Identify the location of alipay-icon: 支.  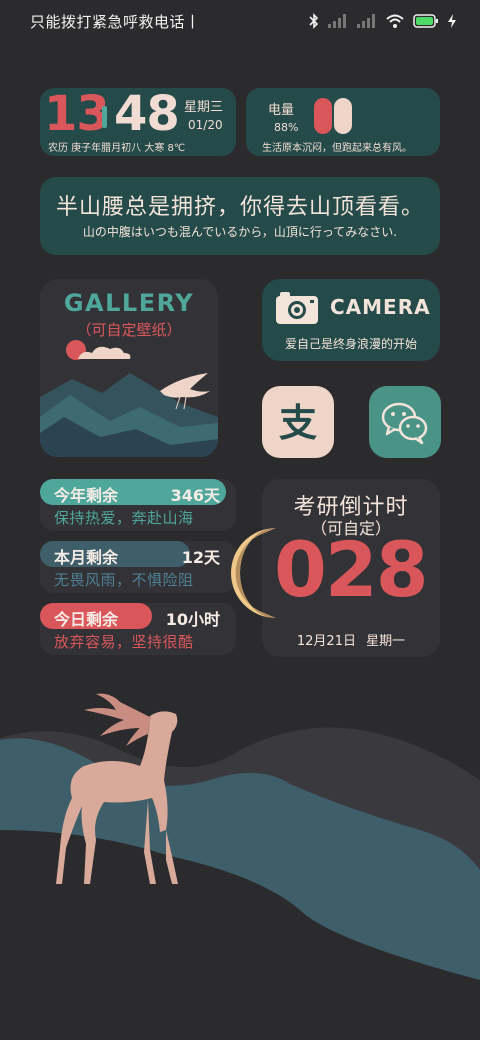
(298, 423).